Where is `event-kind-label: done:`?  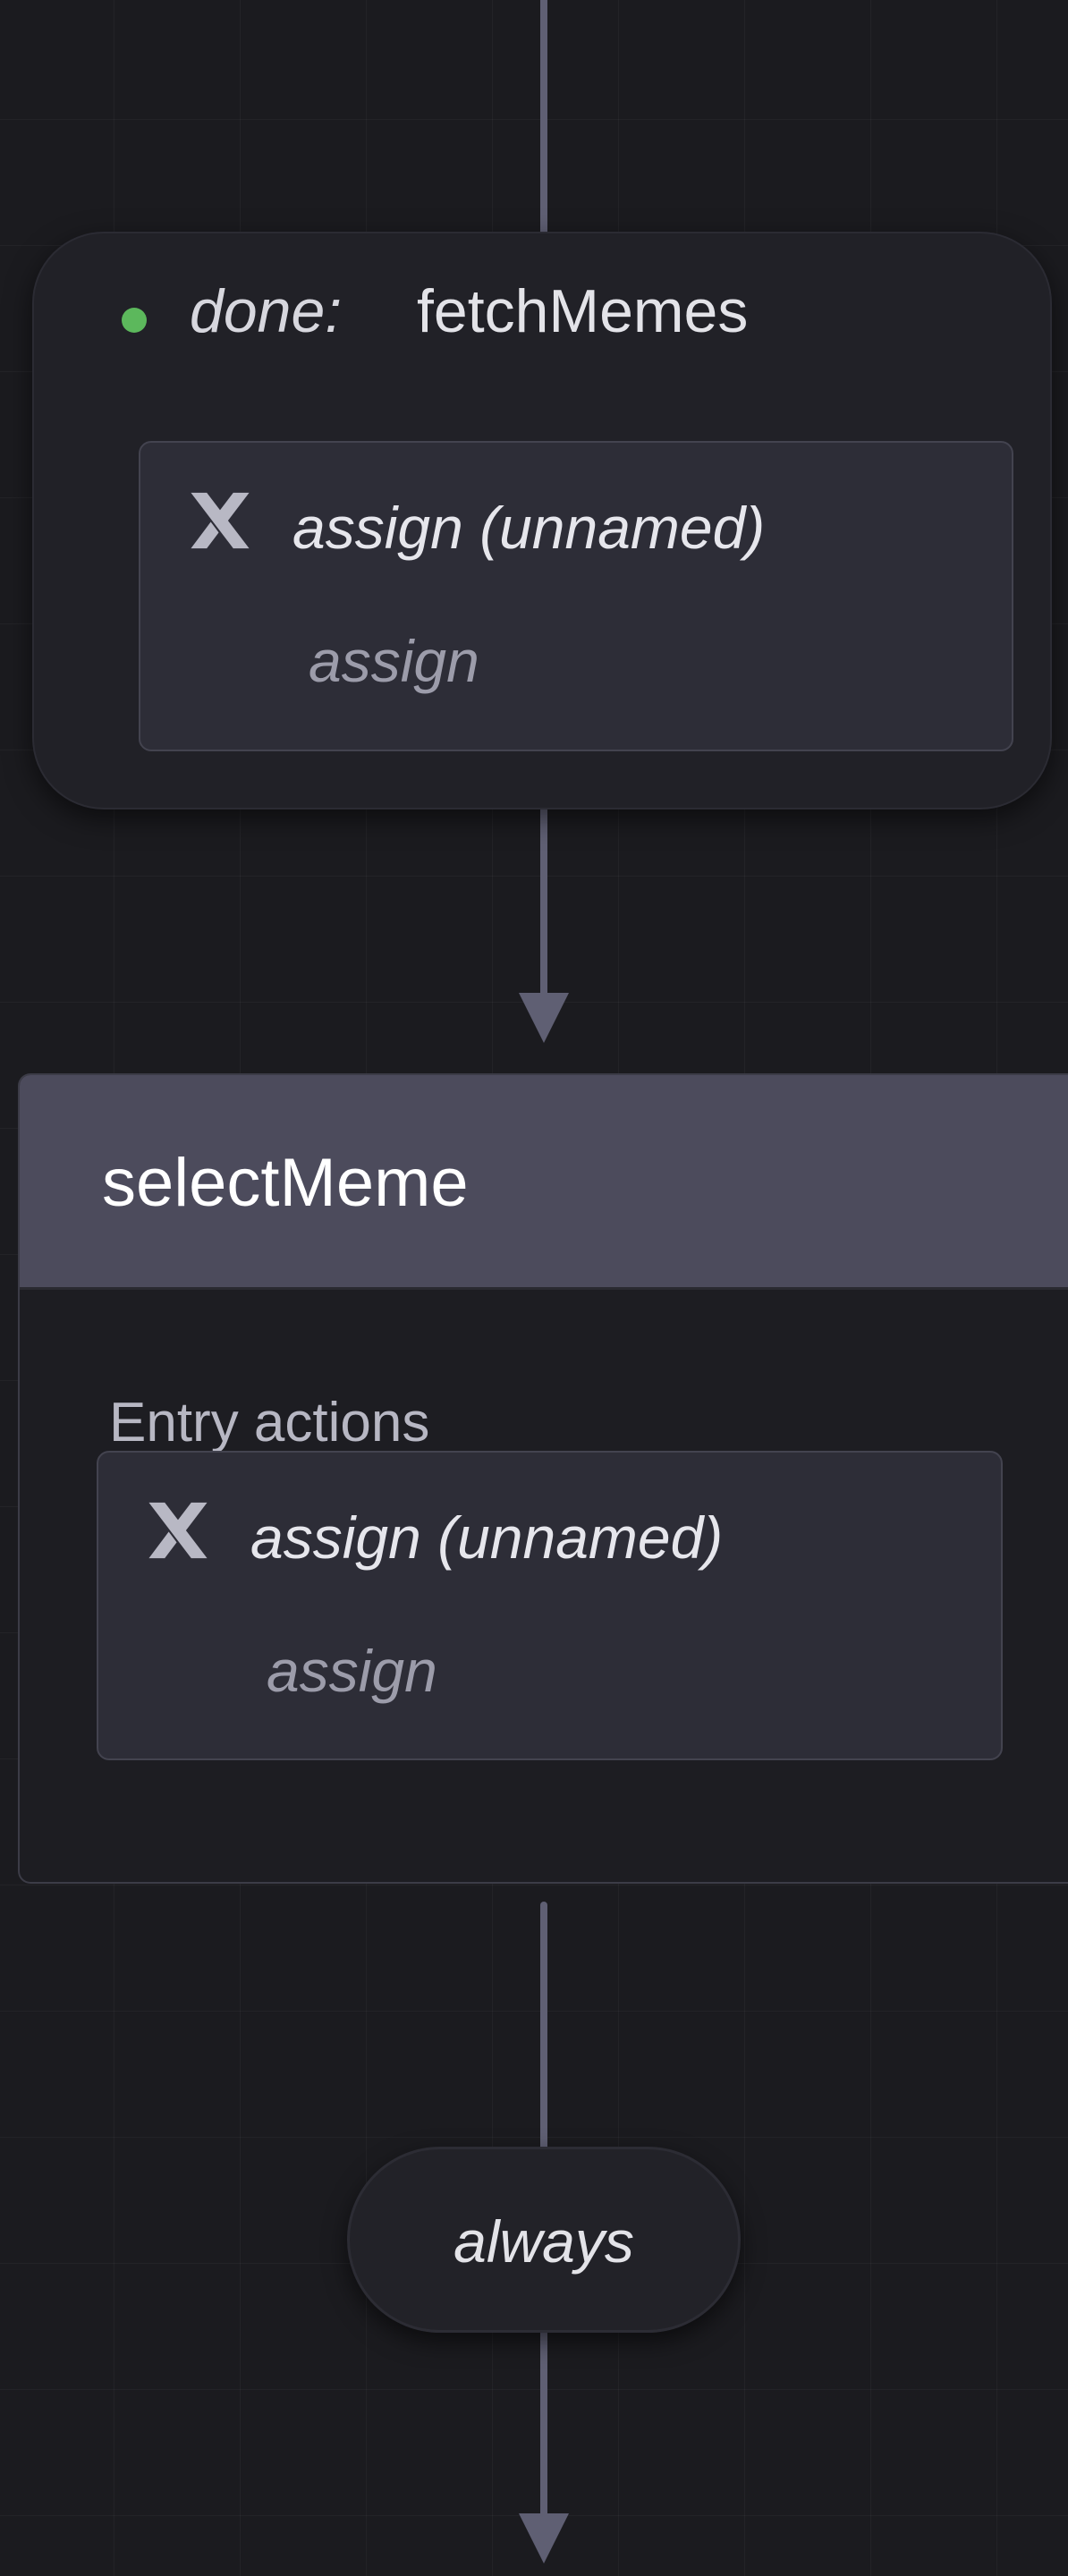 event-kind-label: done: is located at coordinates (266, 311).